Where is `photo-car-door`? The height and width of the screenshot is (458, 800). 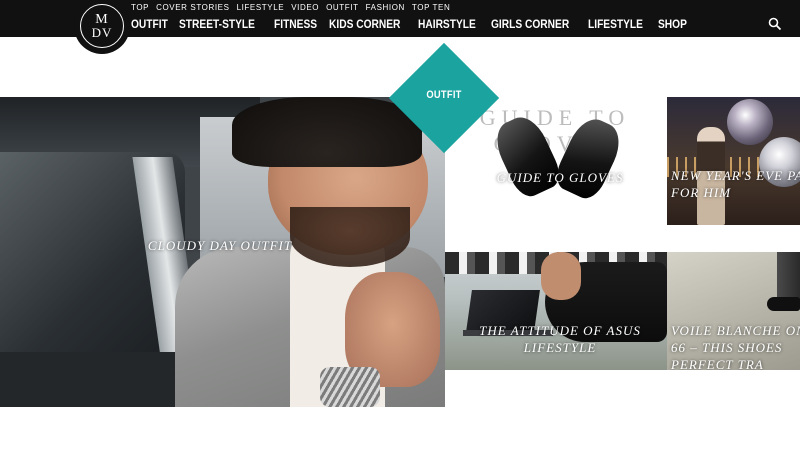 photo-car-door is located at coordinates (90, 379).